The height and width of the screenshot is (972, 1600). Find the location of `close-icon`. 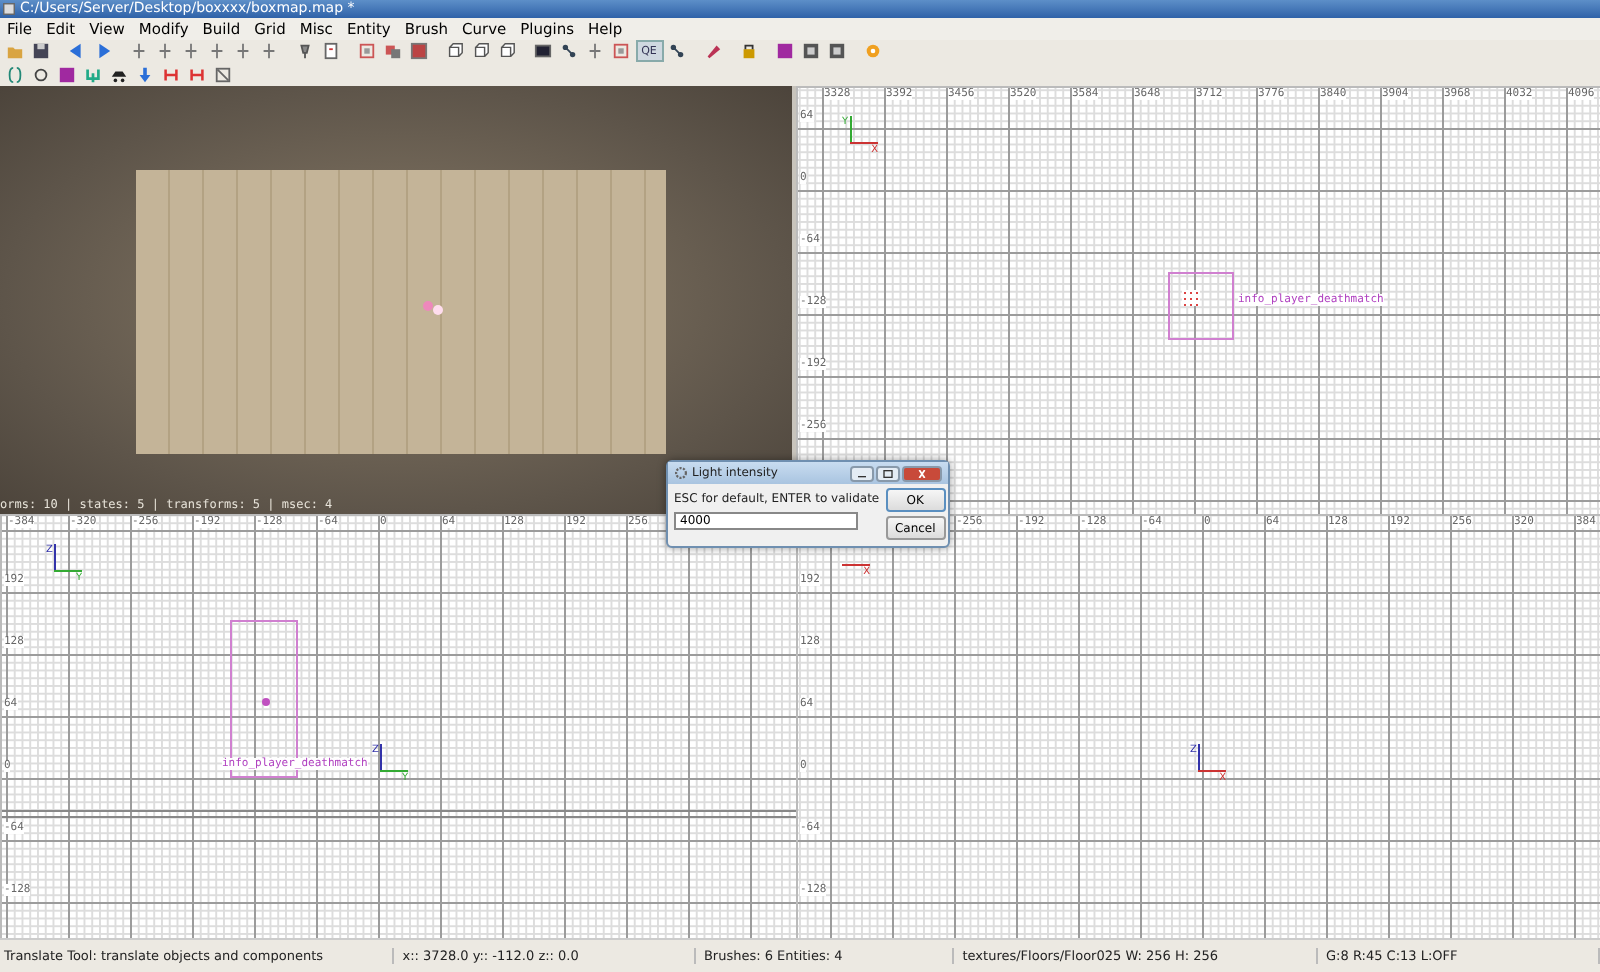

close-icon is located at coordinates (922, 473).